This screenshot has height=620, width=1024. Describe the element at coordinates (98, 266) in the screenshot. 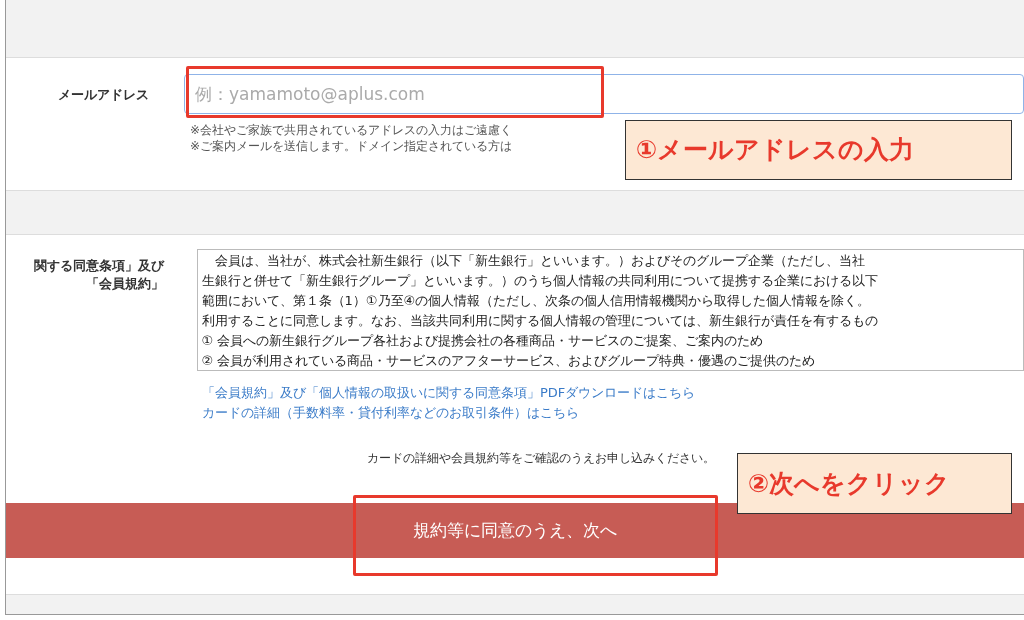

I see `field-label: 関する同意条項」及び` at that location.